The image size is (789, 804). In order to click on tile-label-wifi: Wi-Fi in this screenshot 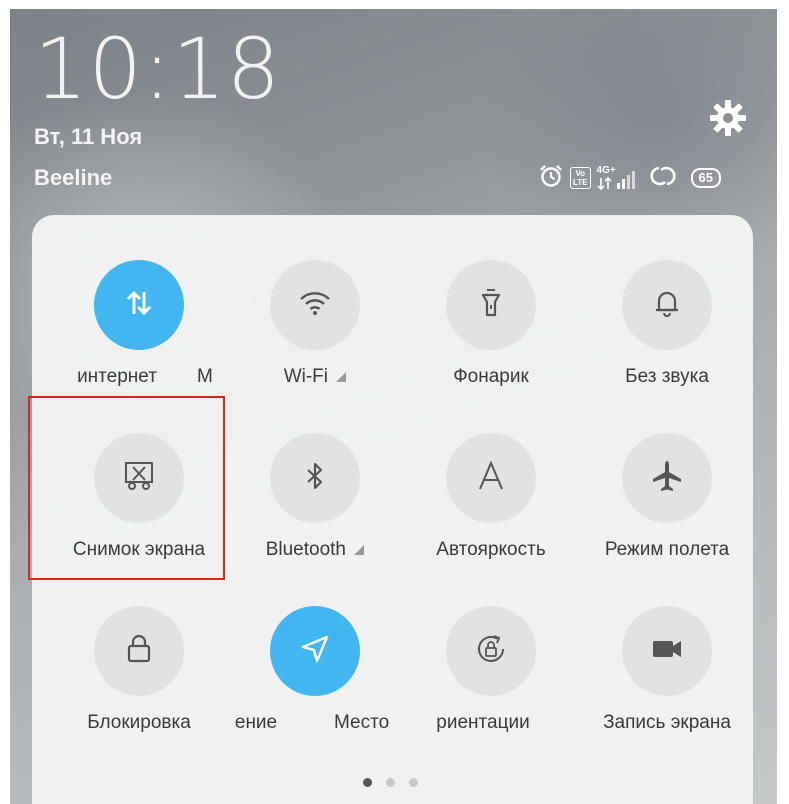, I will do `click(315, 377)`.